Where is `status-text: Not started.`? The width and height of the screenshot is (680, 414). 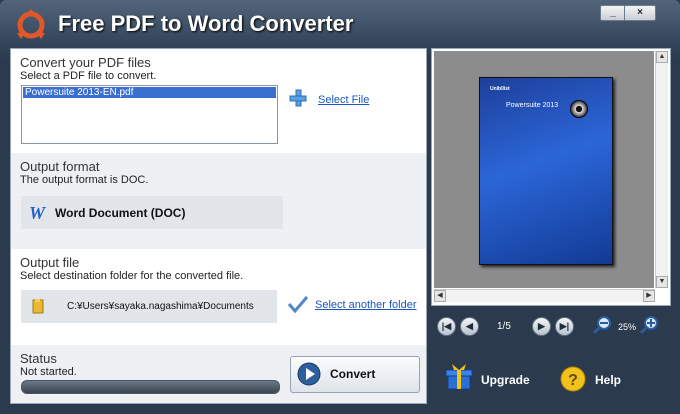
status-text: Not started. is located at coordinates (48, 372).